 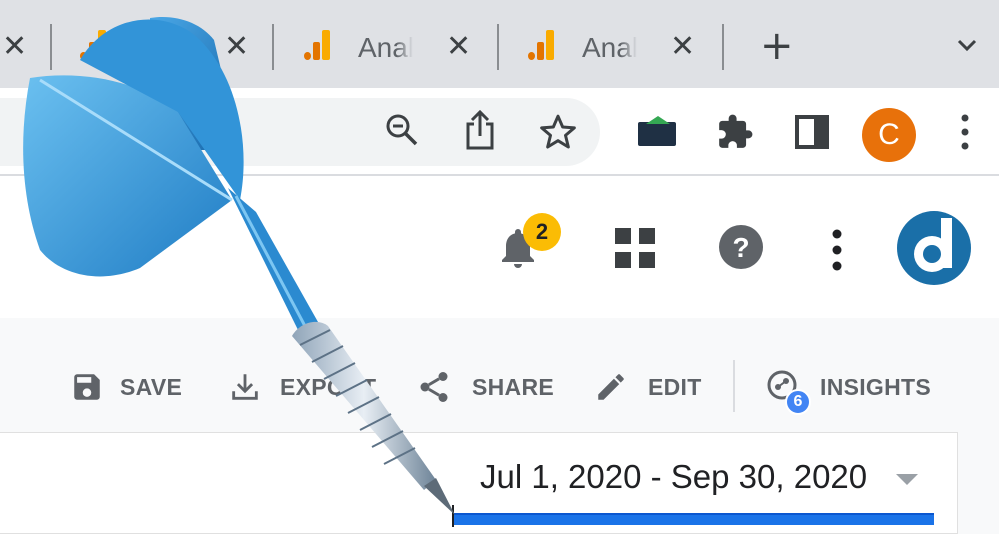 What do you see at coordinates (907, 479) in the screenshot?
I see `dropdown-caret-icon` at bounding box center [907, 479].